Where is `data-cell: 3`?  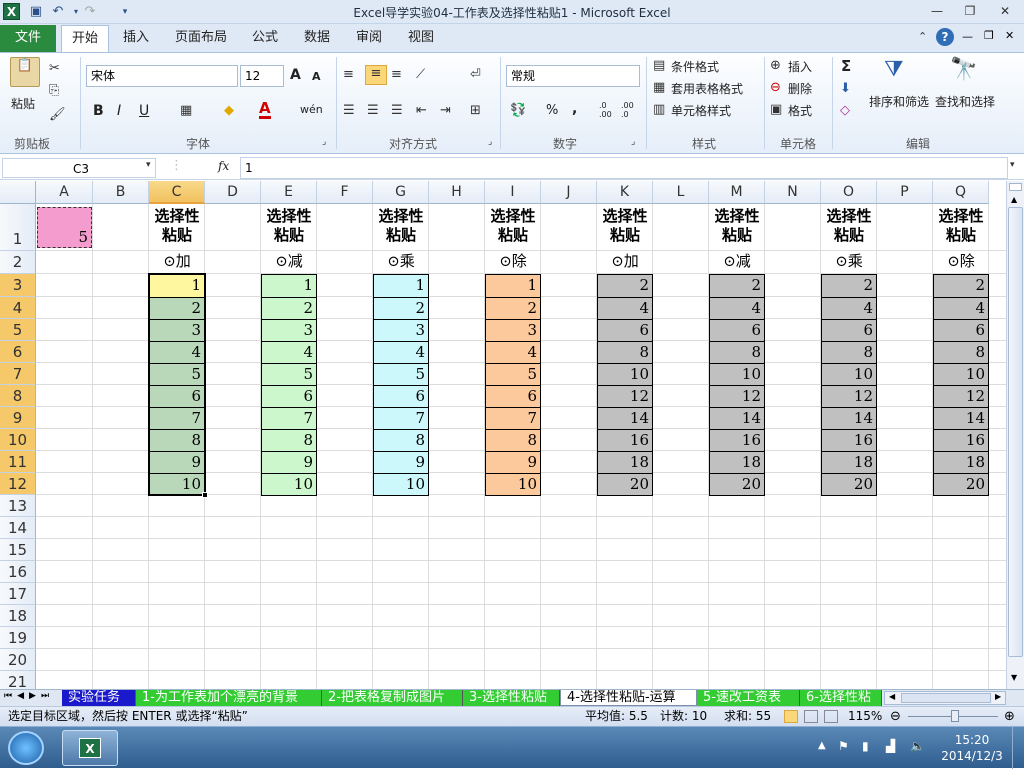 data-cell: 3 is located at coordinates (177, 330).